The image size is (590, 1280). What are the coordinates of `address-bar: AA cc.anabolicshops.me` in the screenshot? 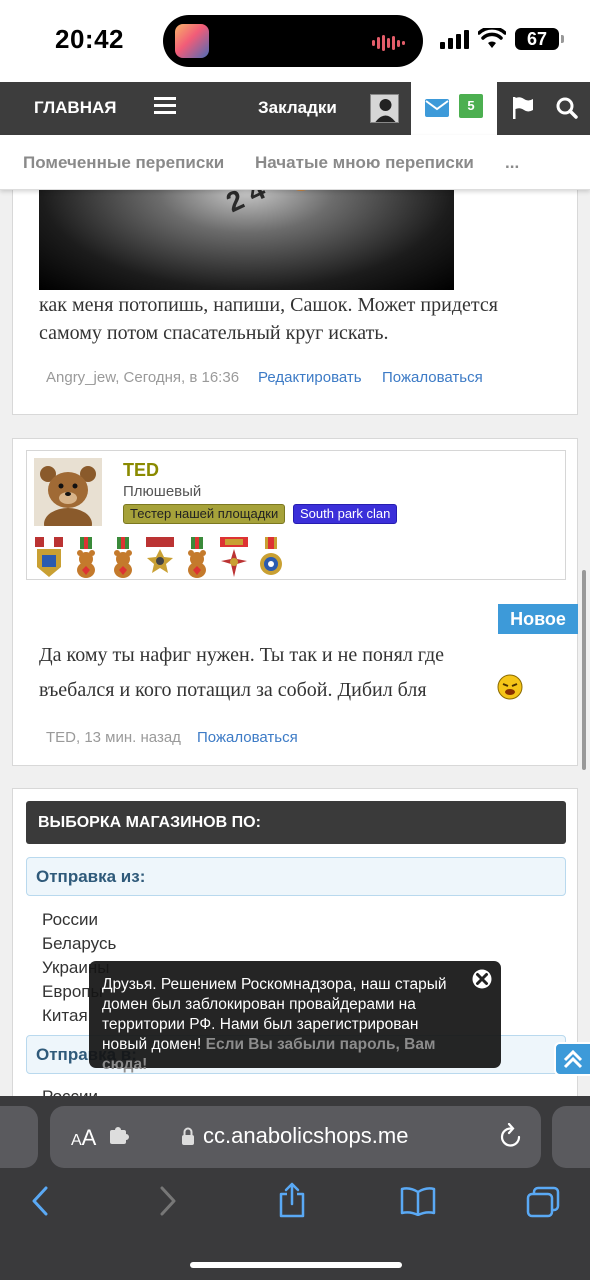 It's located at (295, 1137).